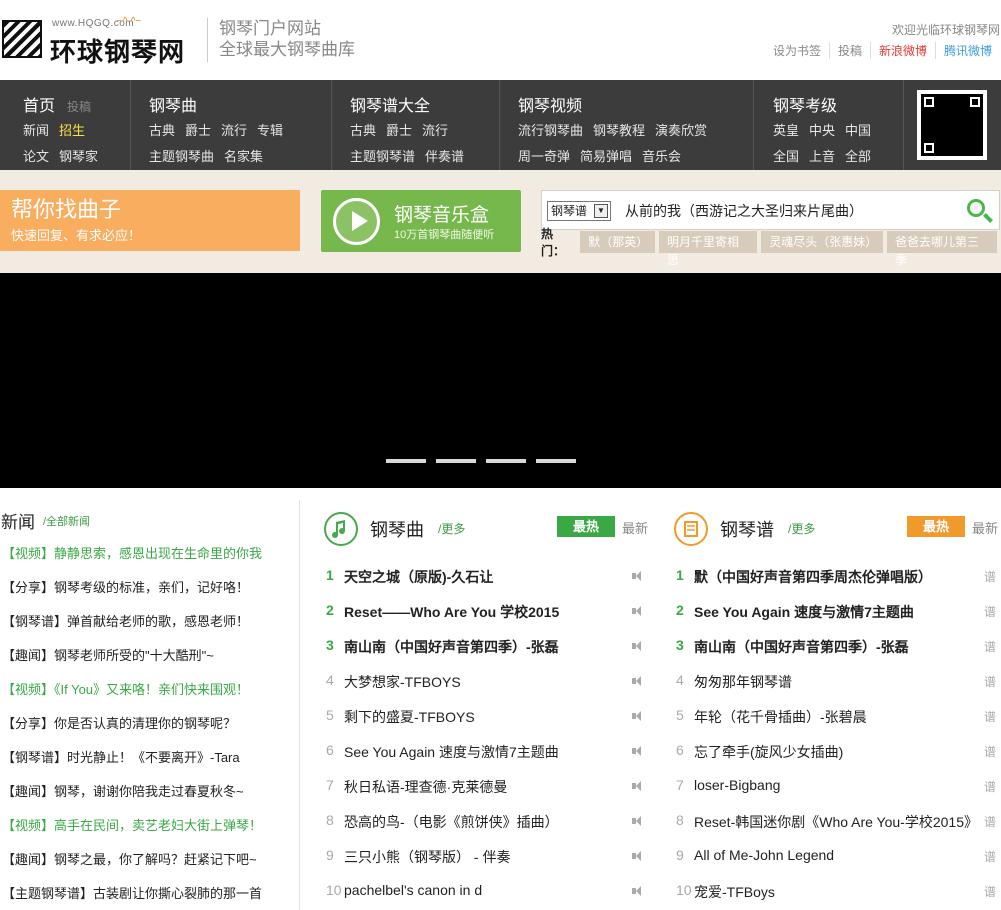 The height and width of the screenshot is (910, 1001). I want to click on bookmark-link: 设为书签, so click(797, 50).